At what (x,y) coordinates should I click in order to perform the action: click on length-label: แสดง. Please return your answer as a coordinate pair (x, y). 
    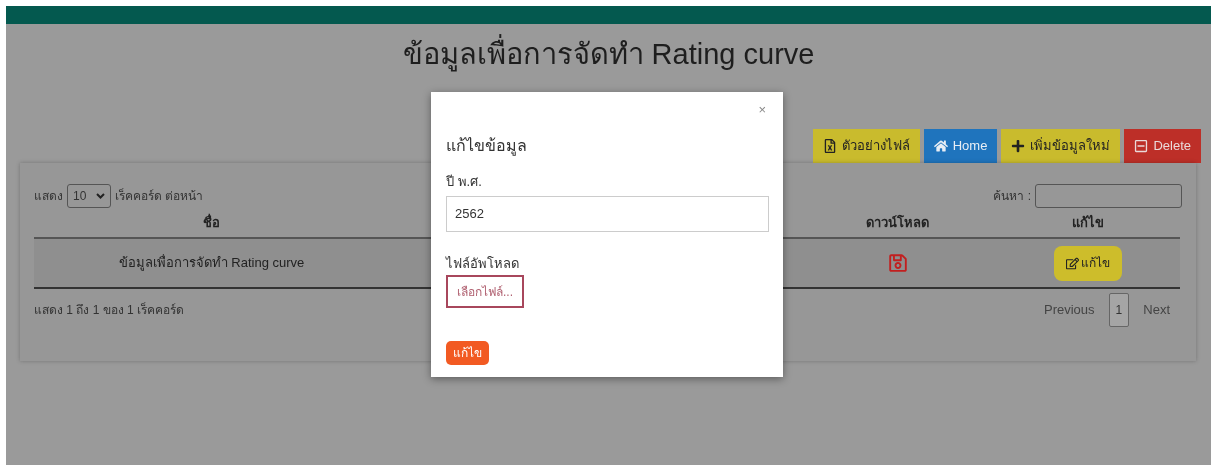
    Looking at the image, I should click on (48, 196).